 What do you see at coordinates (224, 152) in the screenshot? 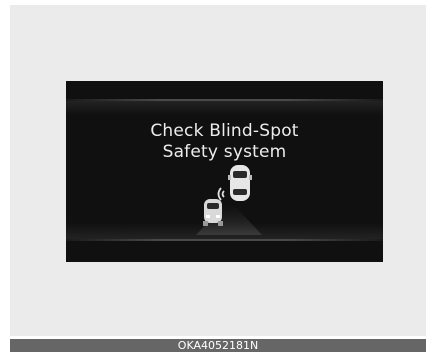
I see `warning-message-line-2: Safety system` at bounding box center [224, 152].